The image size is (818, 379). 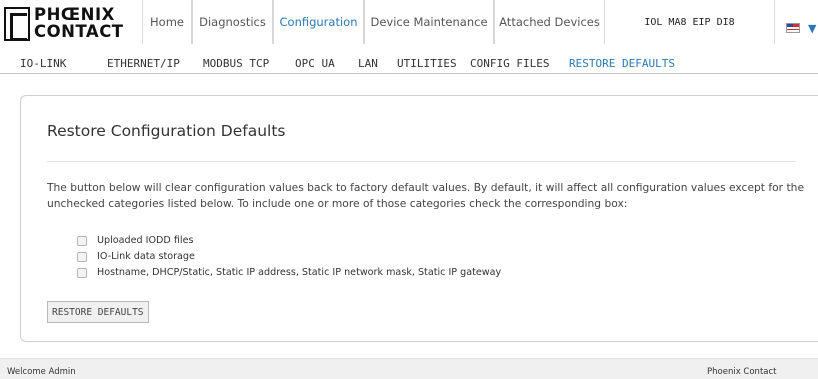 I want to click on subnav-ethernet-ip: ETHERNET/IP, so click(x=143, y=63).